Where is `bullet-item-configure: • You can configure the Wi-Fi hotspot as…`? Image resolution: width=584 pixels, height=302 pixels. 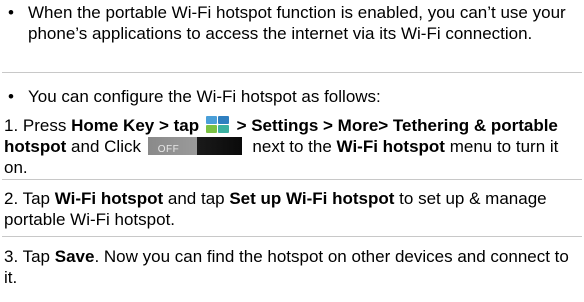
bullet-item-configure: • You can configure the Wi-Fi hotspot as… is located at coordinates (294, 96).